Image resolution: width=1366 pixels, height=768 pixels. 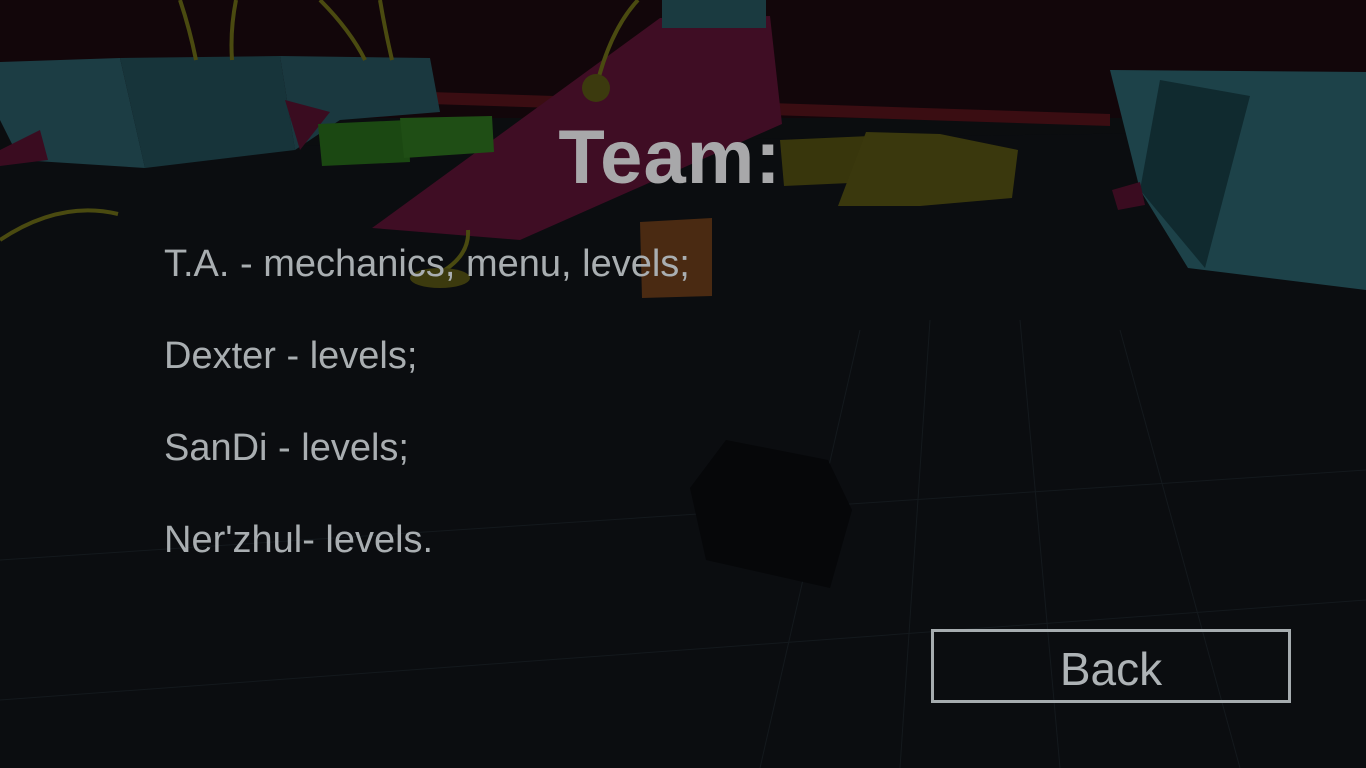 I want to click on credit-line: SanDi - levels;, so click(x=286, y=448).